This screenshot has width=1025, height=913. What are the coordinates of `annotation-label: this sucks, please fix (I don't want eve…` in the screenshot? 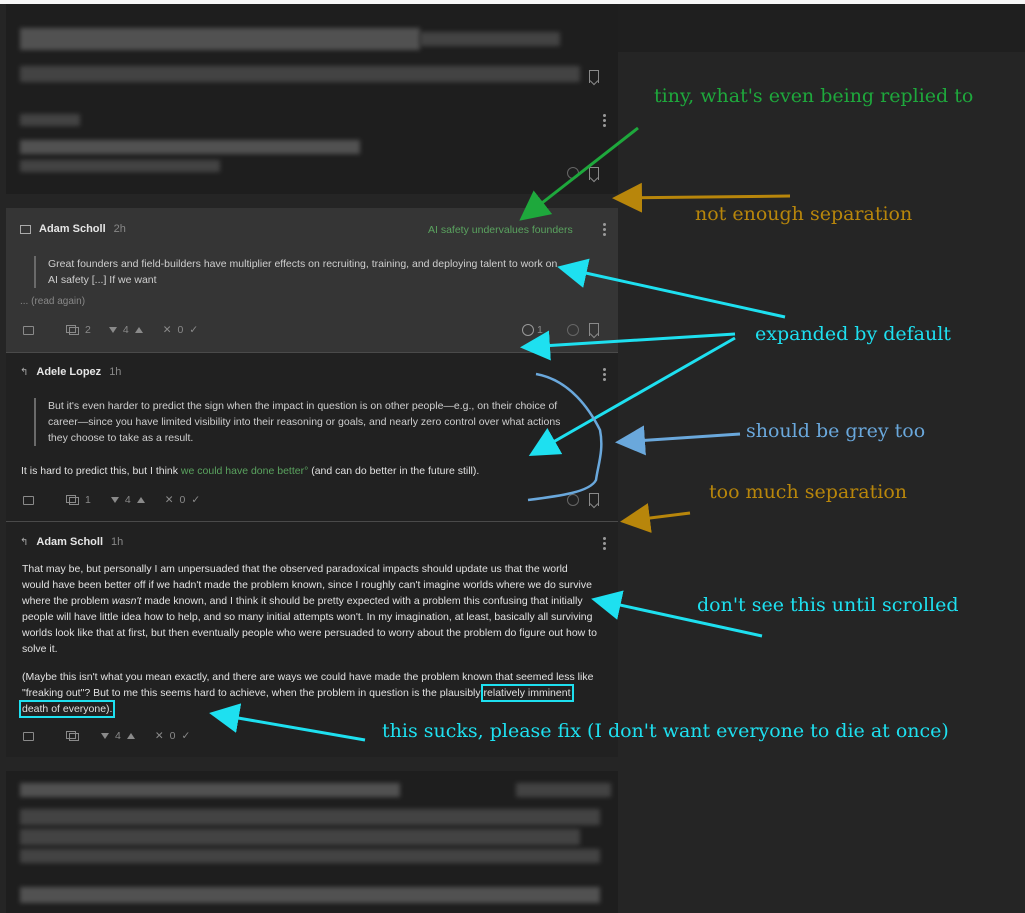 It's located at (665, 731).